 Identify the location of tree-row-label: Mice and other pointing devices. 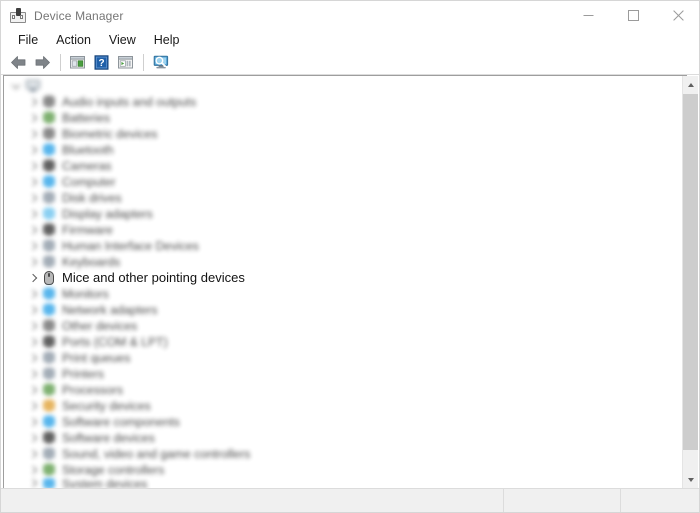
(153, 277).